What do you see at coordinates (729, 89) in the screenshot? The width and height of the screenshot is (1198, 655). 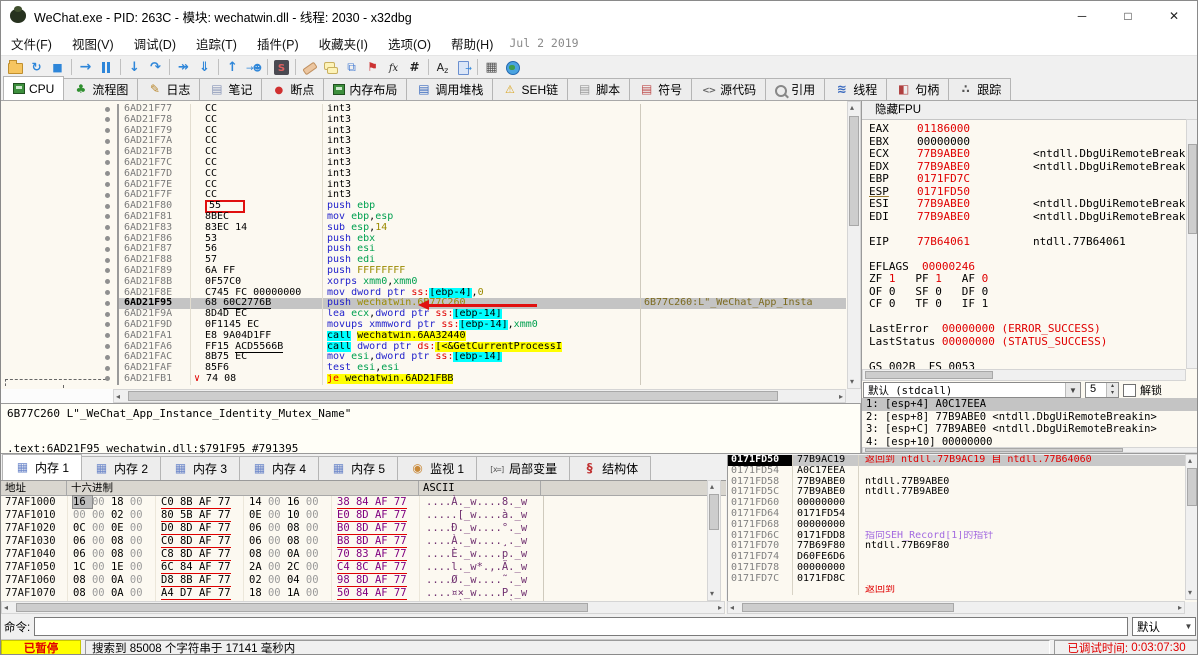 I see `tab-source: 源代码` at bounding box center [729, 89].